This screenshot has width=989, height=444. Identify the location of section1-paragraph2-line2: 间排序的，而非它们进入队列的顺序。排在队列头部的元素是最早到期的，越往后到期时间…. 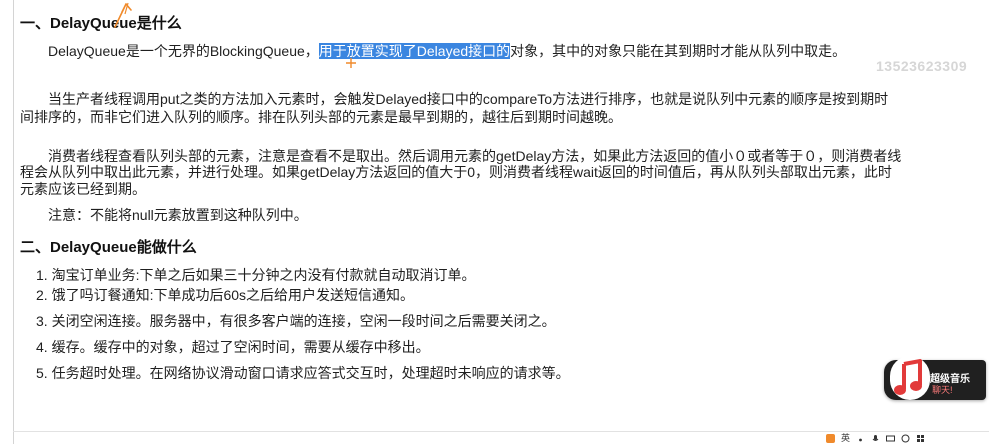
(321, 117).